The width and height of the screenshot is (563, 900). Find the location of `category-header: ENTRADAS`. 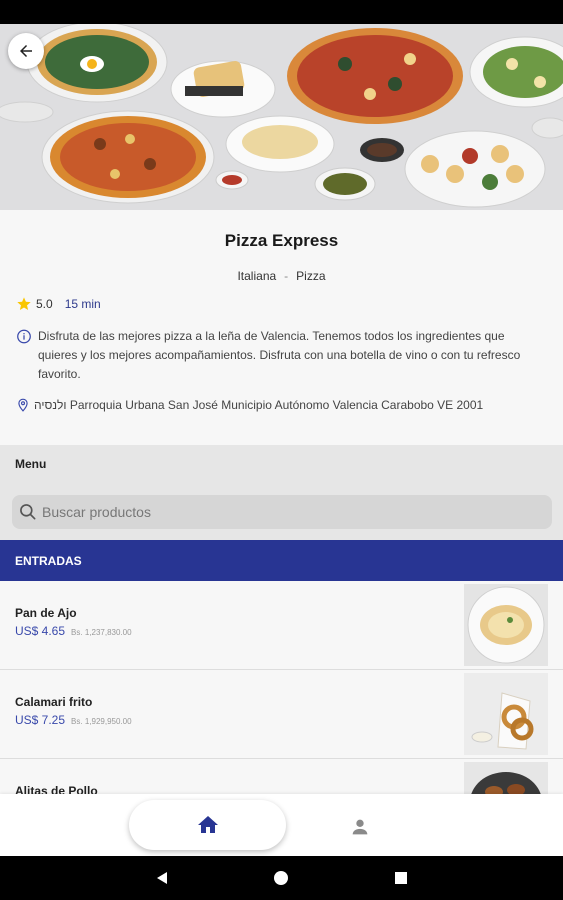

category-header: ENTRADAS is located at coordinates (281, 560).